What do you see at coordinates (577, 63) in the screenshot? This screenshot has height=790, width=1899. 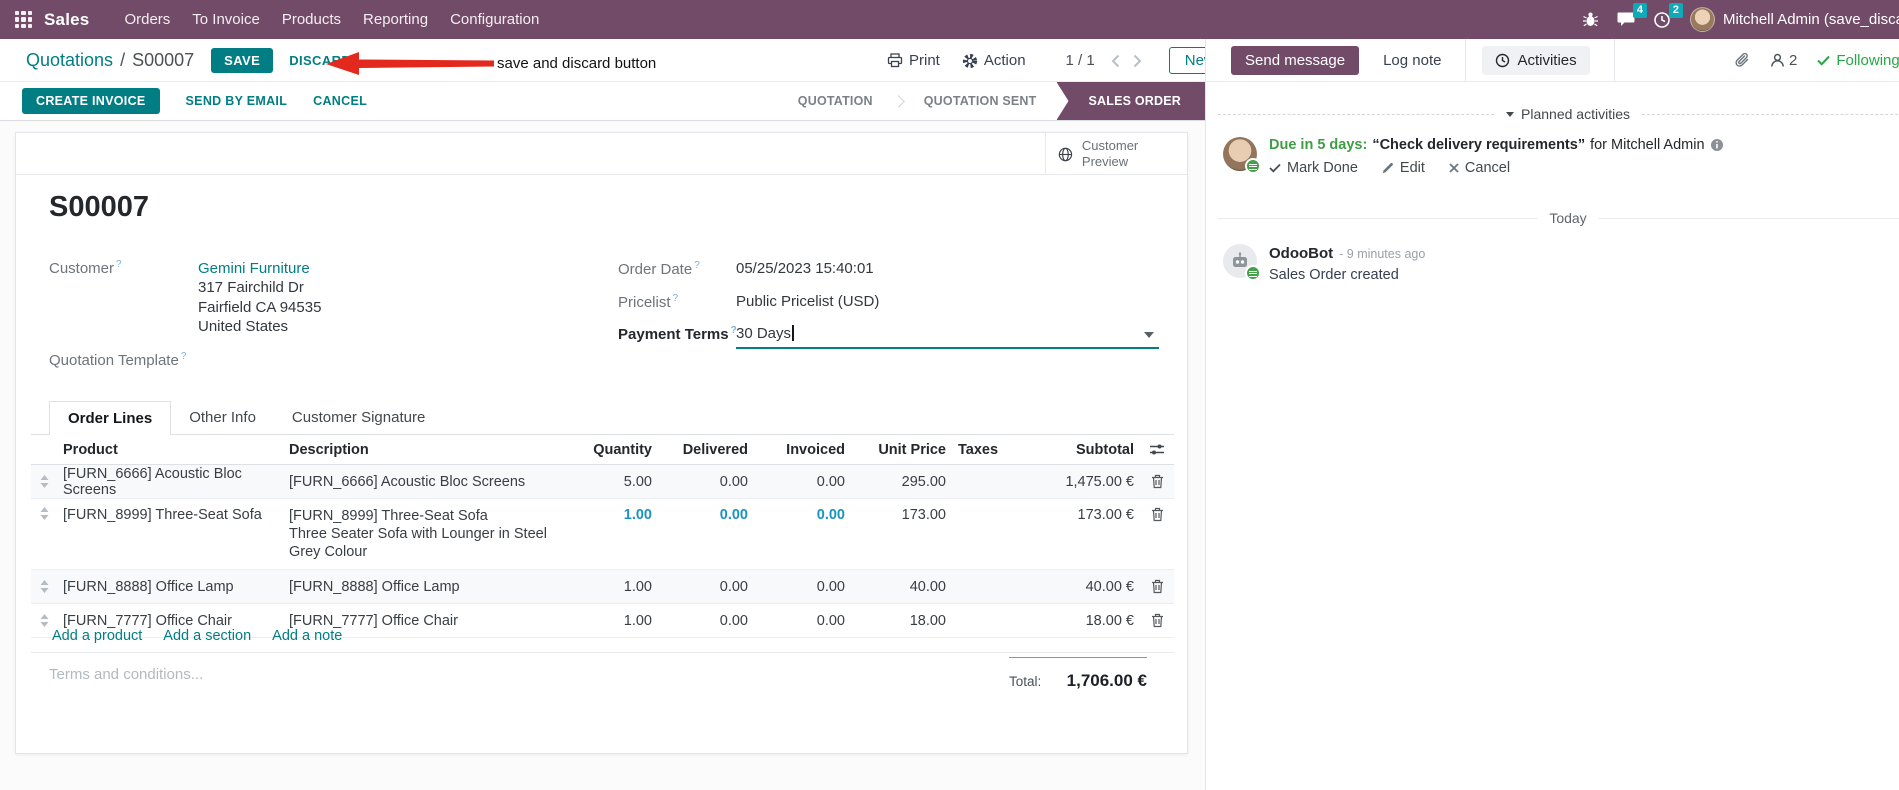 I see `annotation-label: save and discard button` at bounding box center [577, 63].